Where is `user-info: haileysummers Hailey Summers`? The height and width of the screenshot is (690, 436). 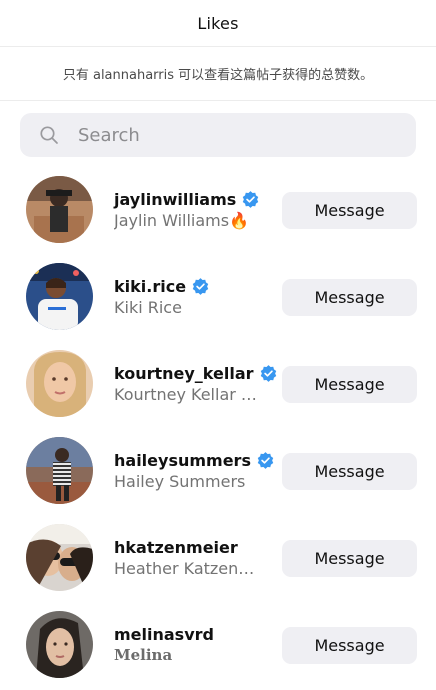 user-info: haileysummers Hailey Summers is located at coordinates (194, 470).